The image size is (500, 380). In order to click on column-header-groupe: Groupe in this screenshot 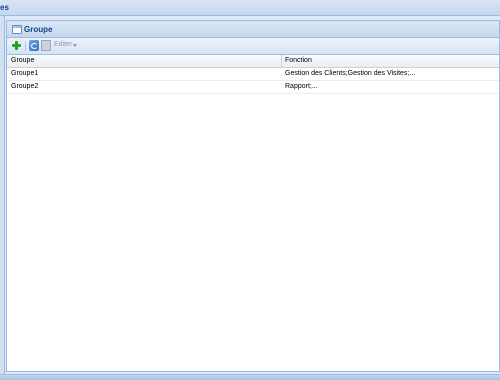, I will do `click(22, 62)`.